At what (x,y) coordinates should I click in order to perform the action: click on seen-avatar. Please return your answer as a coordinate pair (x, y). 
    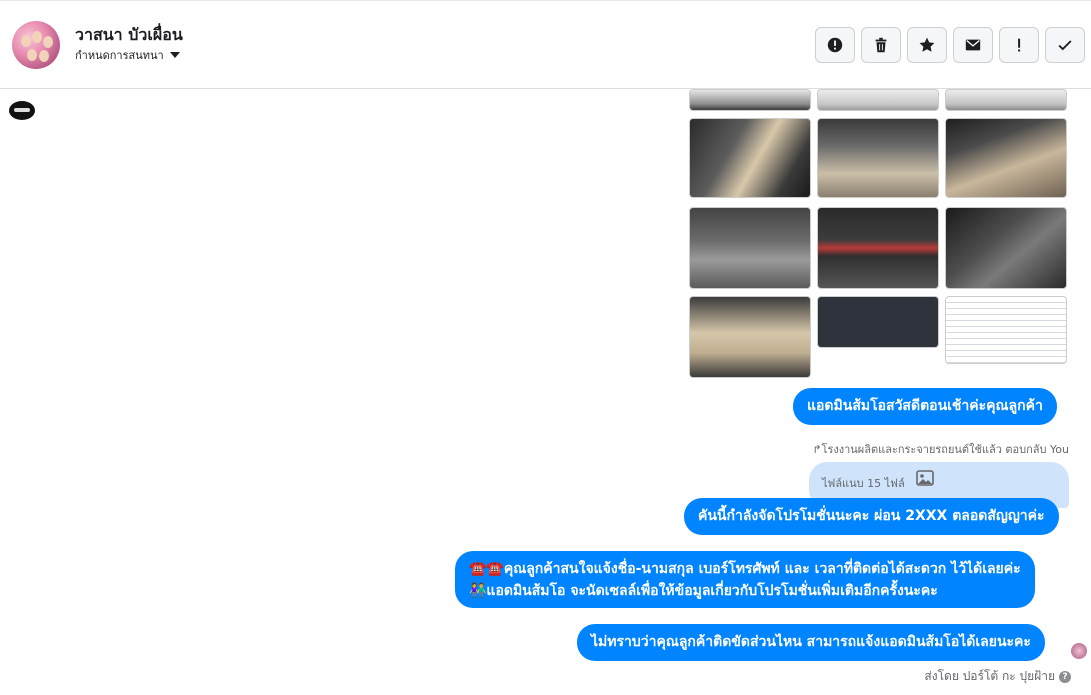
    Looking at the image, I should click on (1079, 651).